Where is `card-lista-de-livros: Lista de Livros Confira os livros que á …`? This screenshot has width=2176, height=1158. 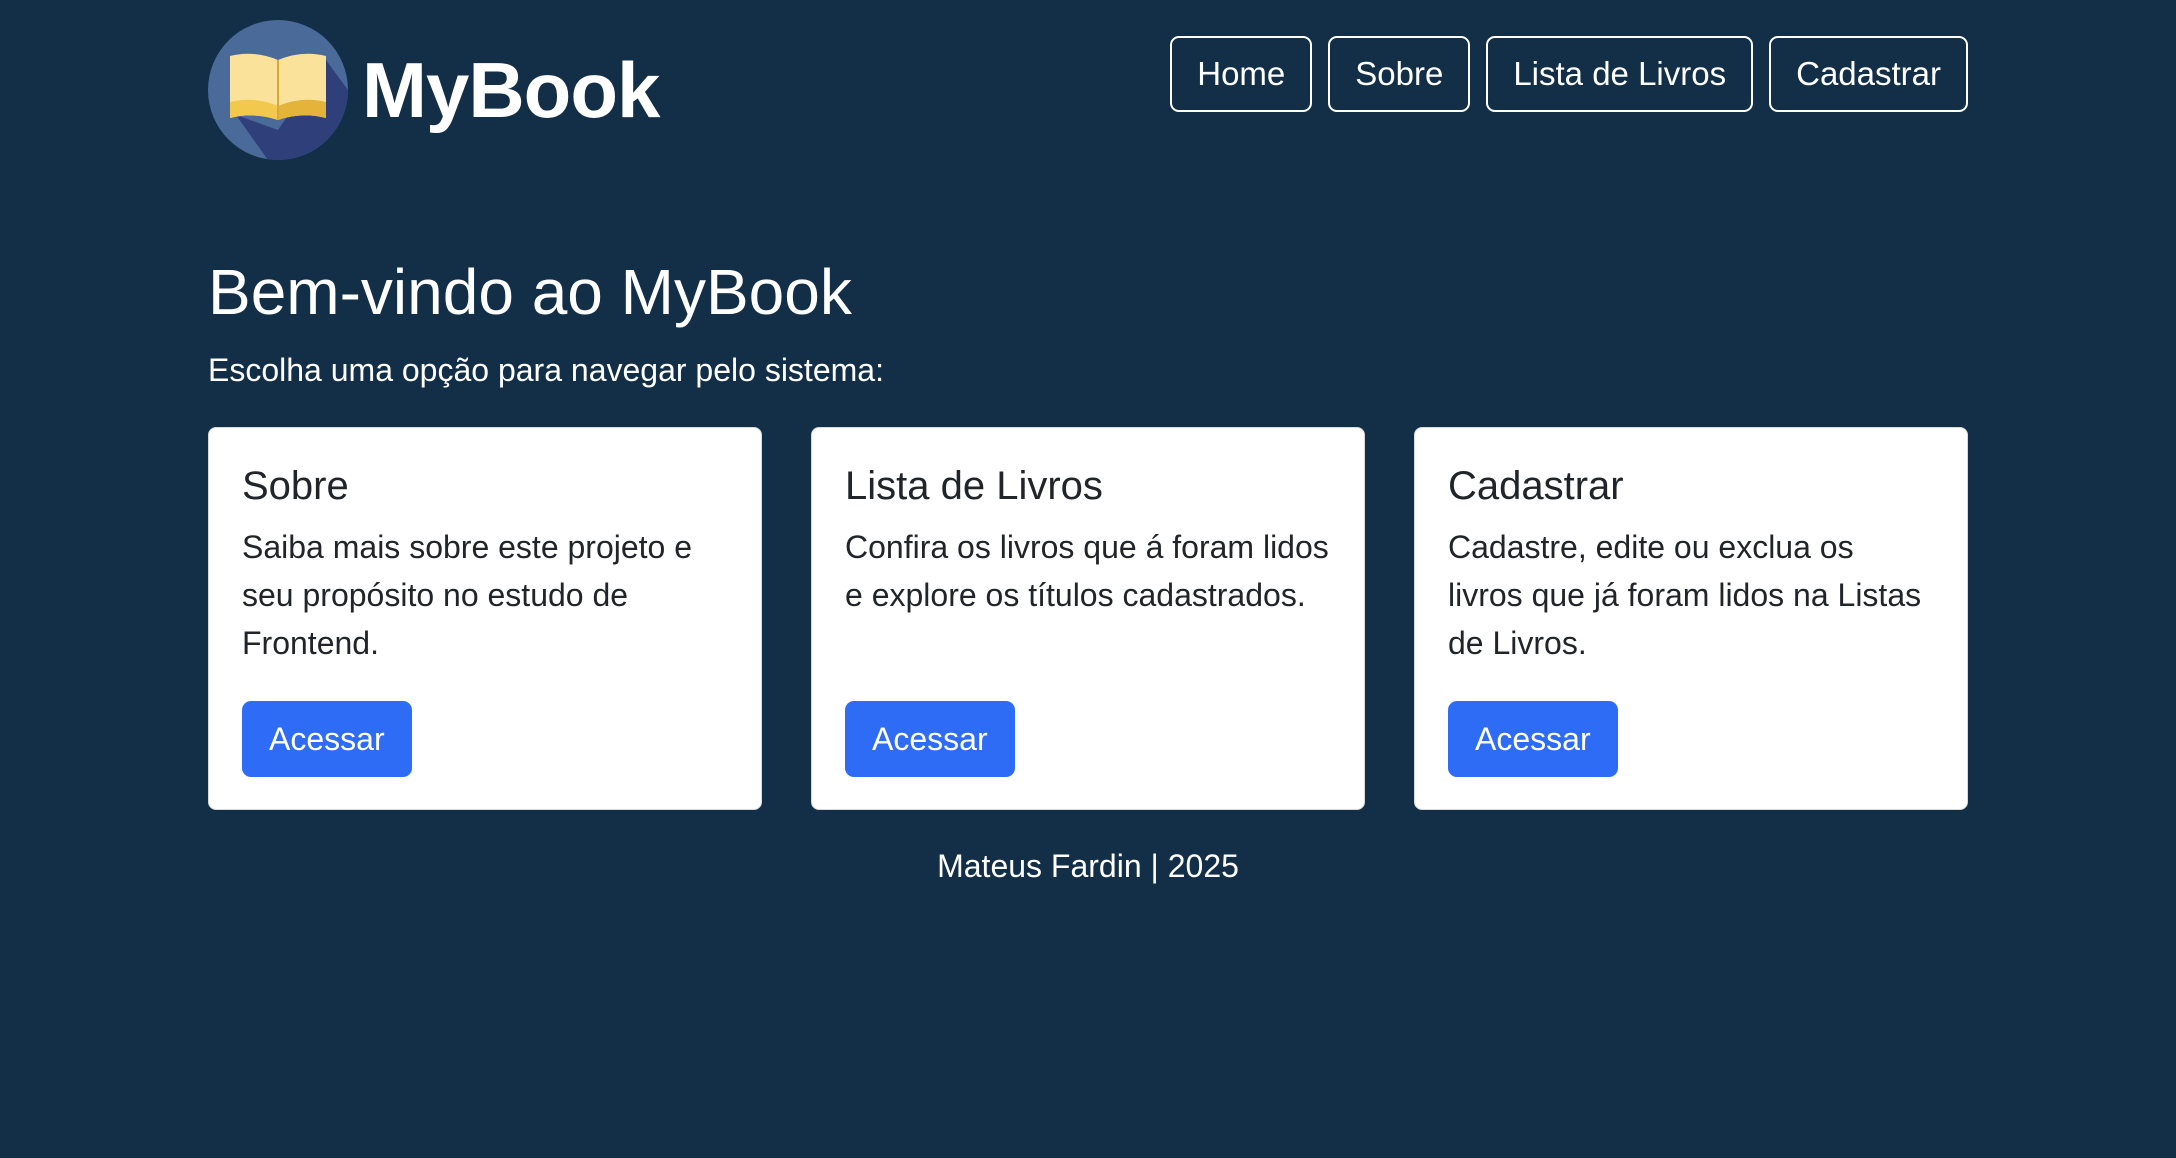
card-lista-de-livros: Lista de Livros Confira os livros que á … is located at coordinates (1088, 618).